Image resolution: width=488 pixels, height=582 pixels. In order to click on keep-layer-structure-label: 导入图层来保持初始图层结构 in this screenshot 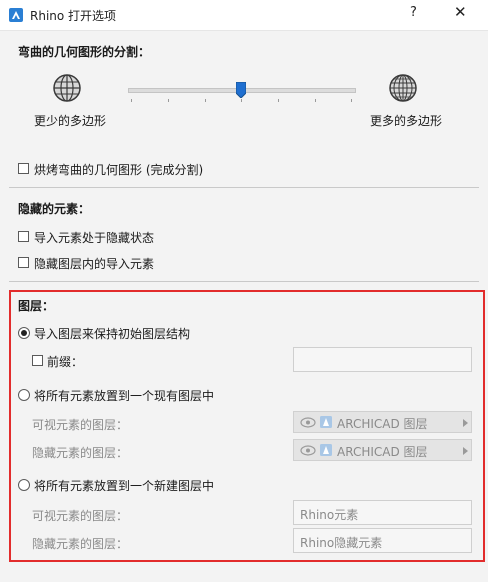, I will do `click(112, 334)`.